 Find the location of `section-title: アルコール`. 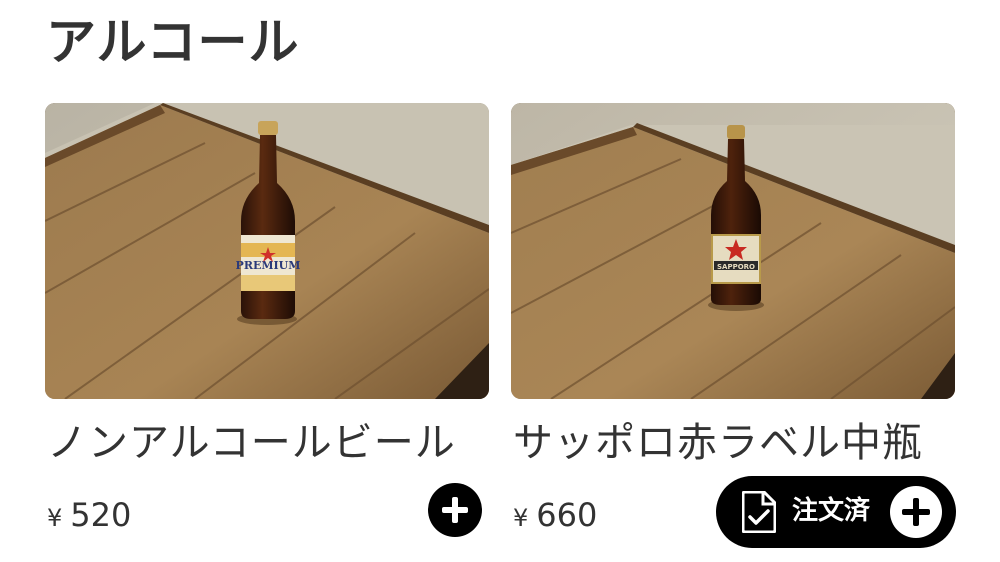

section-title: アルコール is located at coordinates (173, 42).